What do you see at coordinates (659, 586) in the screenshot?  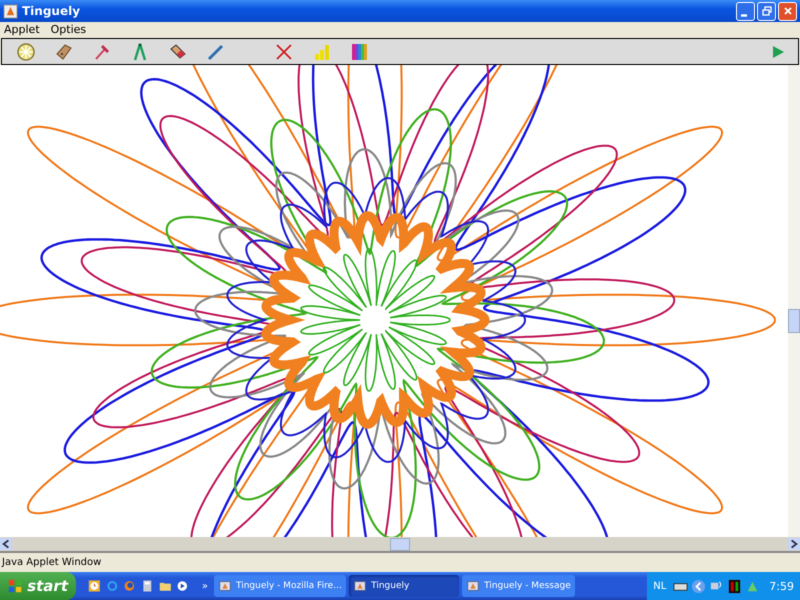 I see `language-indicator: NL` at bounding box center [659, 586].